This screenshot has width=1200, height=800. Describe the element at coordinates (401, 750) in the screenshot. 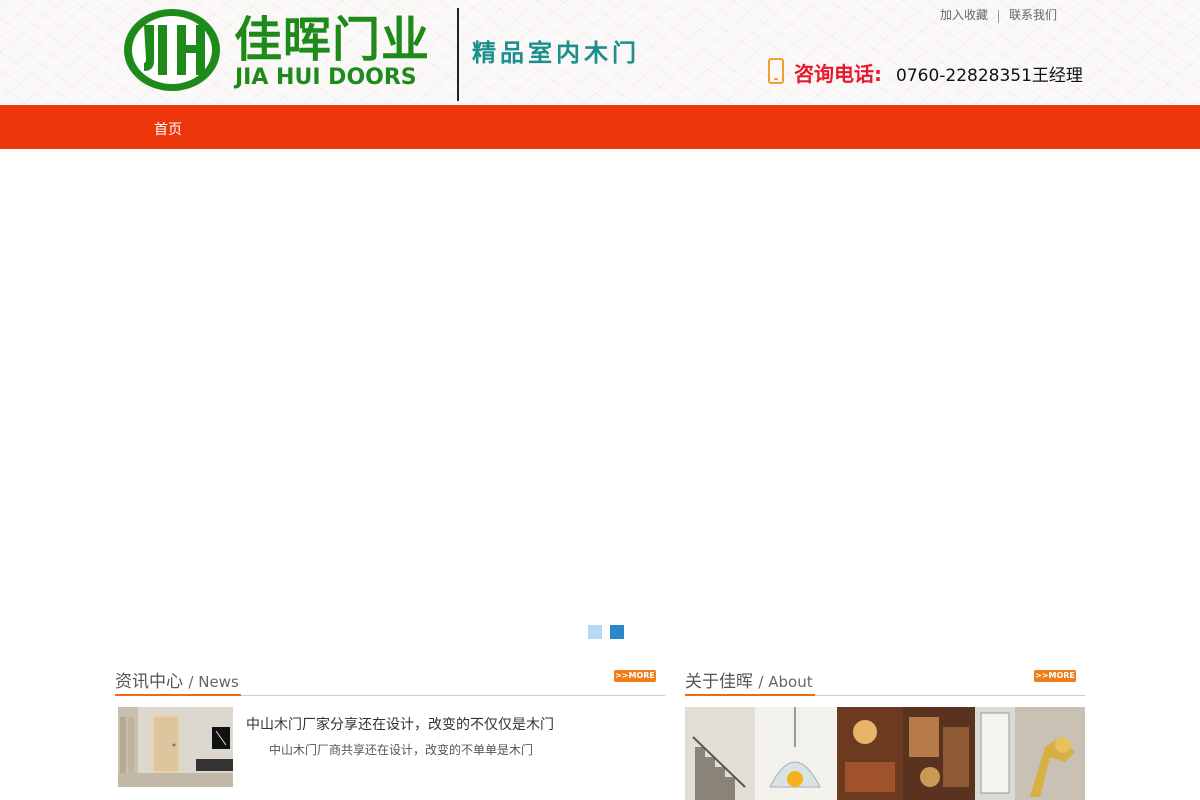

I see `news-item-description: 中山木门厂商共享还在设计，改变的不单单是木门` at that location.